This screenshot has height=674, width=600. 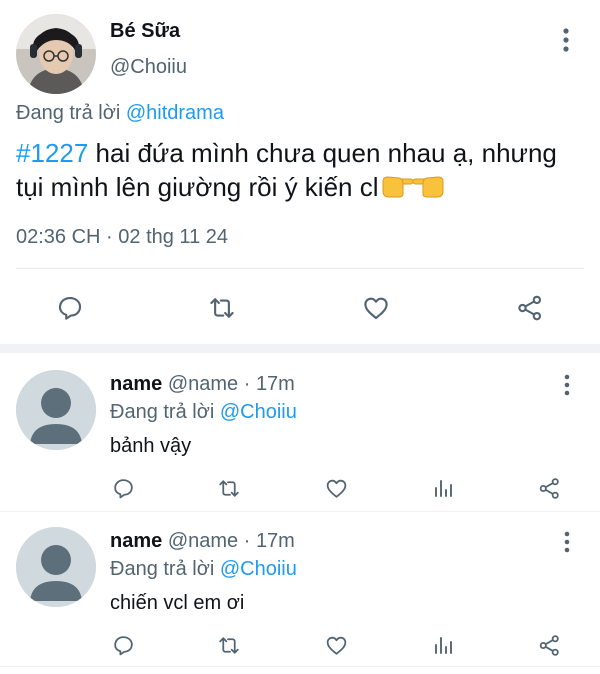 What do you see at coordinates (122, 237) in the screenshot?
I see `timestamp: 02:36 CH · 02 thg 11 24` at bounding box center [122, 237].